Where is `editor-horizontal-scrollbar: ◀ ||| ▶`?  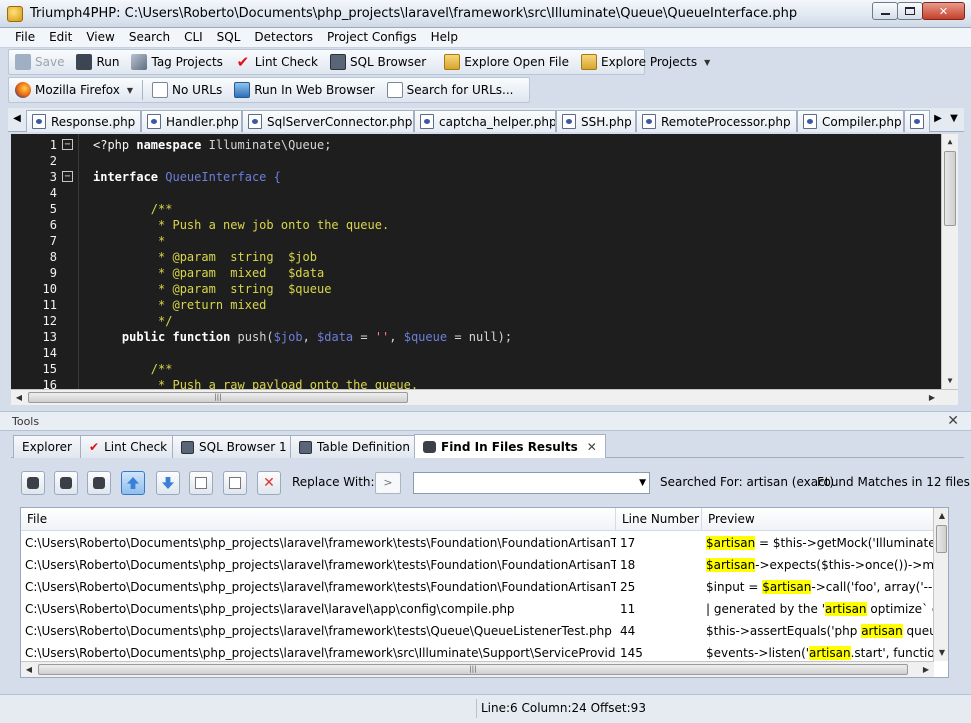
editor-horizontal-scrollbar: ◀ ||| ▶ is located at coordinates (484, 397).